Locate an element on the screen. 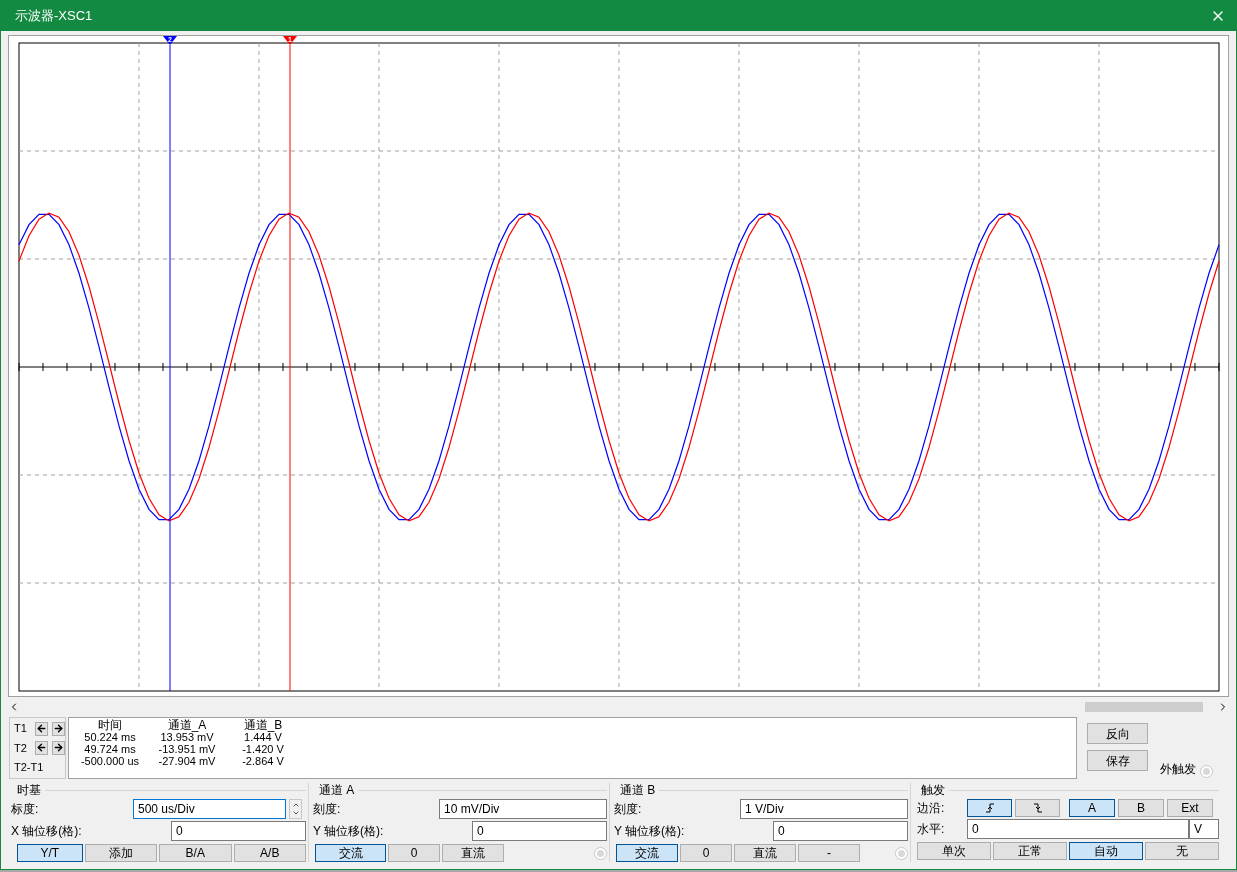 This screenshot has height=872, width=1237. rising-edge-icon is located at coordinates (989, 808).